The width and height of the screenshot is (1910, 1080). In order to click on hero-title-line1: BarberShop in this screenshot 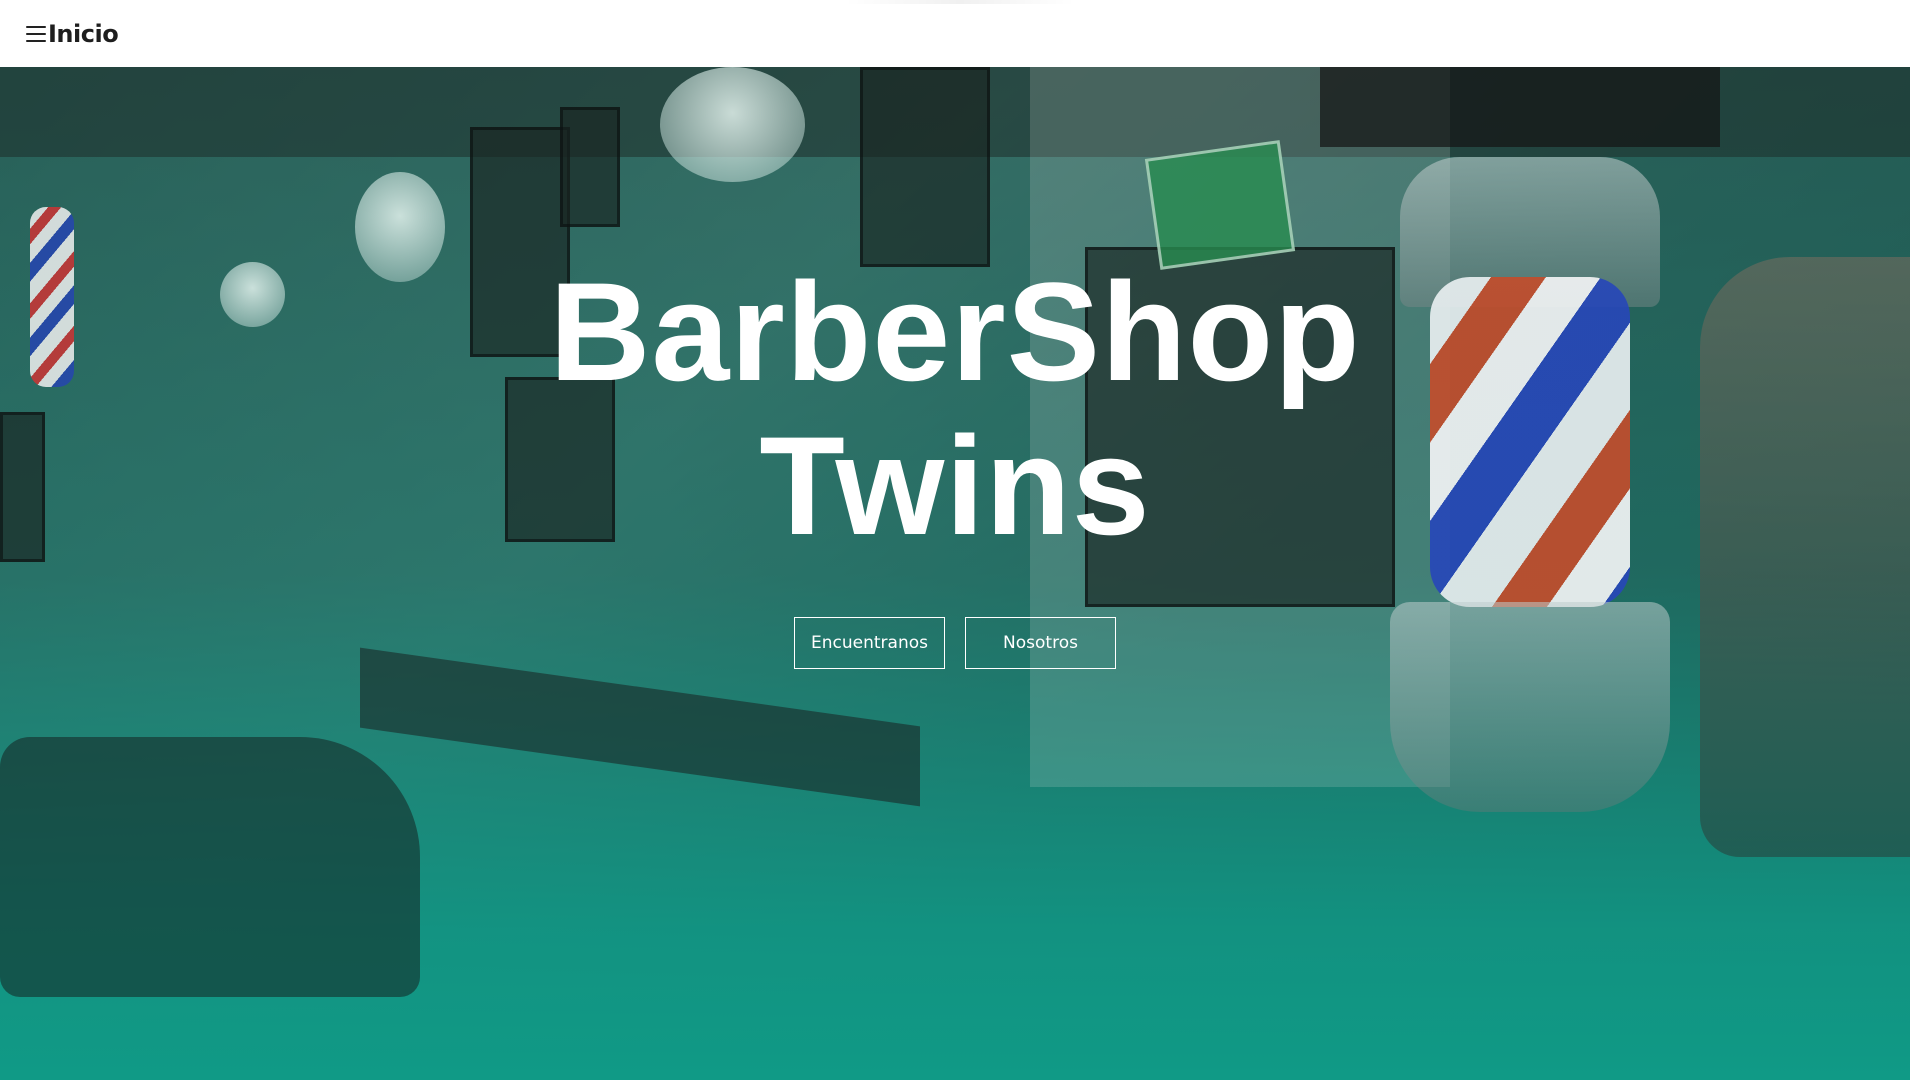, I will do `click(955, 331)`.